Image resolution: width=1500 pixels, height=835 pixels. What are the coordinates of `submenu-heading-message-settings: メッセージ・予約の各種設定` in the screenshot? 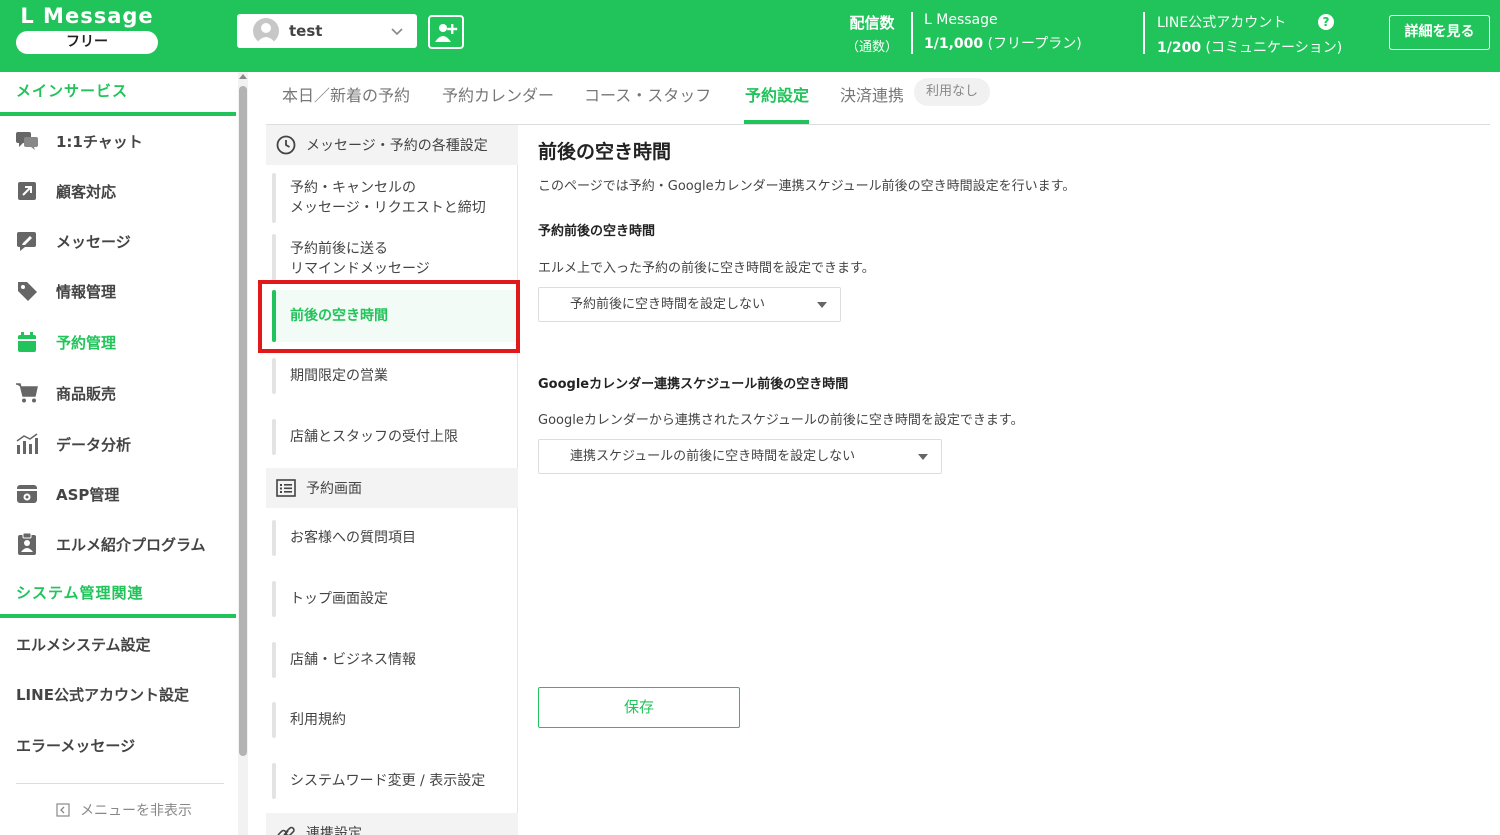 It's located at (392, 145).